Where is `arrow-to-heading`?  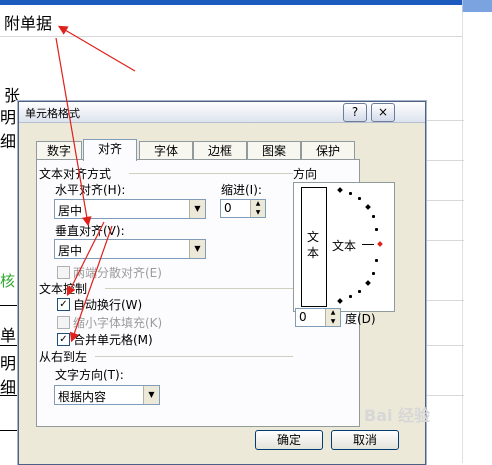
arrow-to-heading is located at coordinates (96, 48).